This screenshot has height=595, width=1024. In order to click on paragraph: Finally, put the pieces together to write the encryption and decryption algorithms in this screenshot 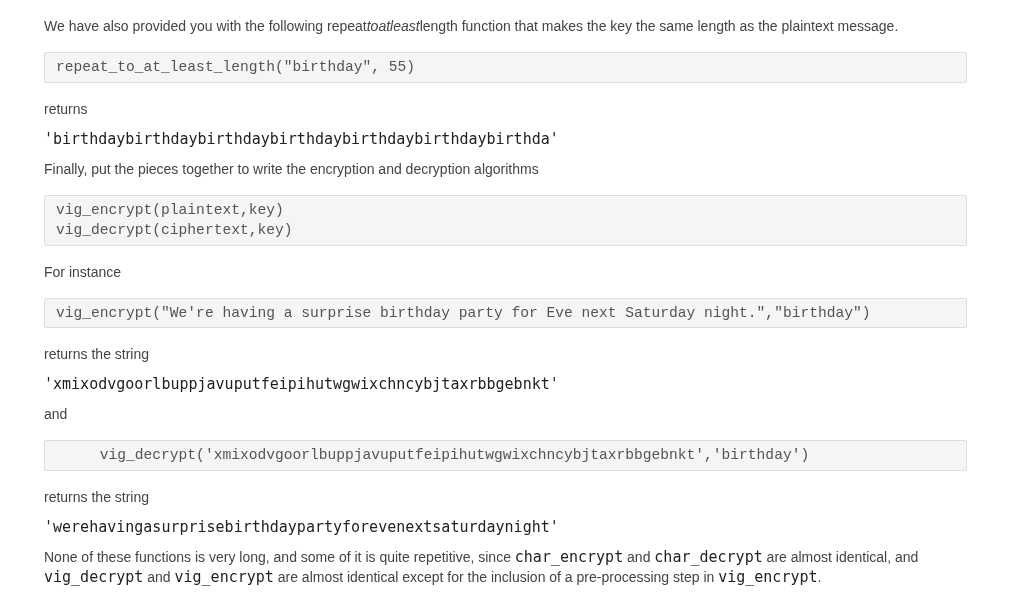, I will do `click(292, 169)`.